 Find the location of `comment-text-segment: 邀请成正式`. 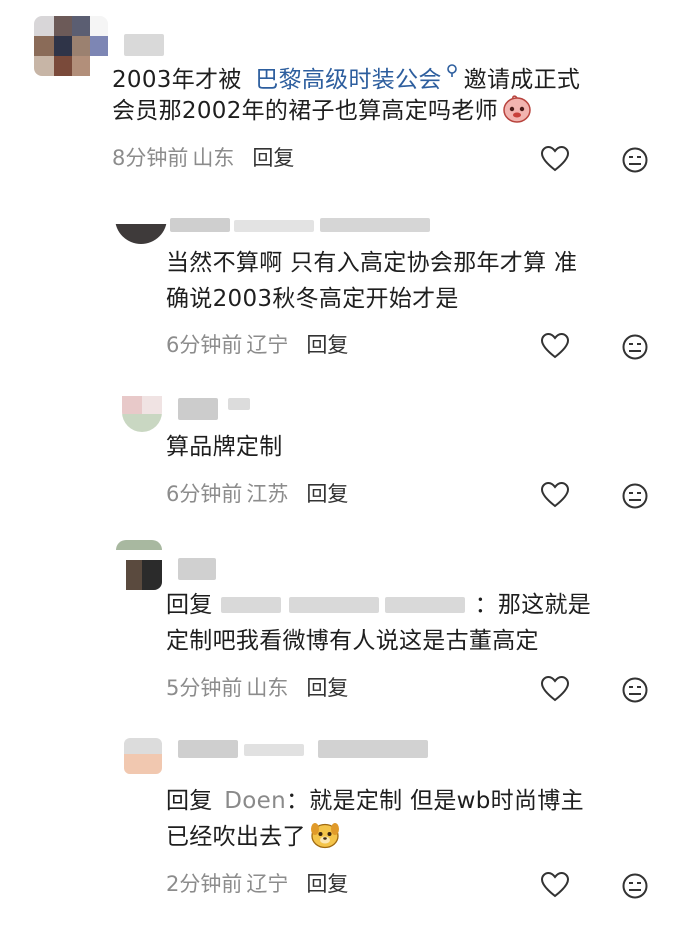

comment-text-segment: 邀请成正式 is located at coordinates (522, 80).